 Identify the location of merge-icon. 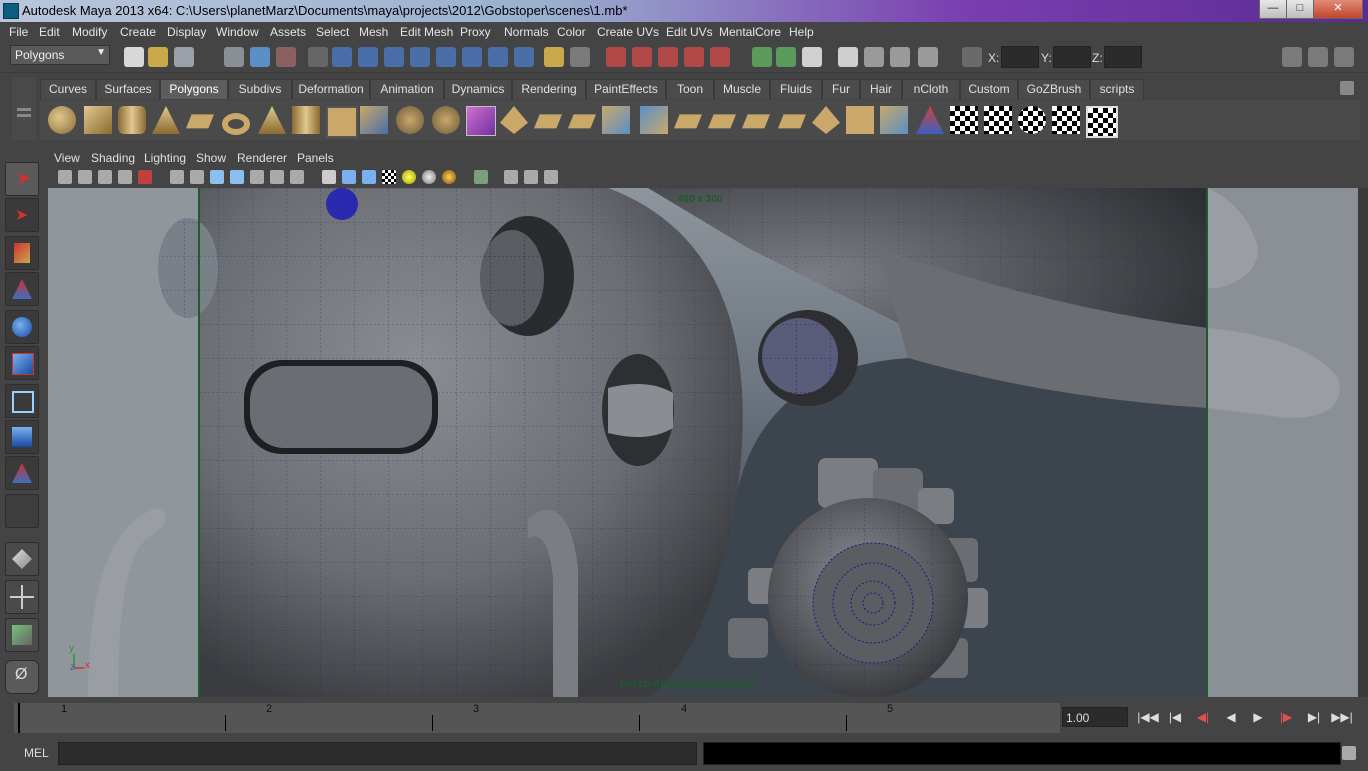
(722, 121).